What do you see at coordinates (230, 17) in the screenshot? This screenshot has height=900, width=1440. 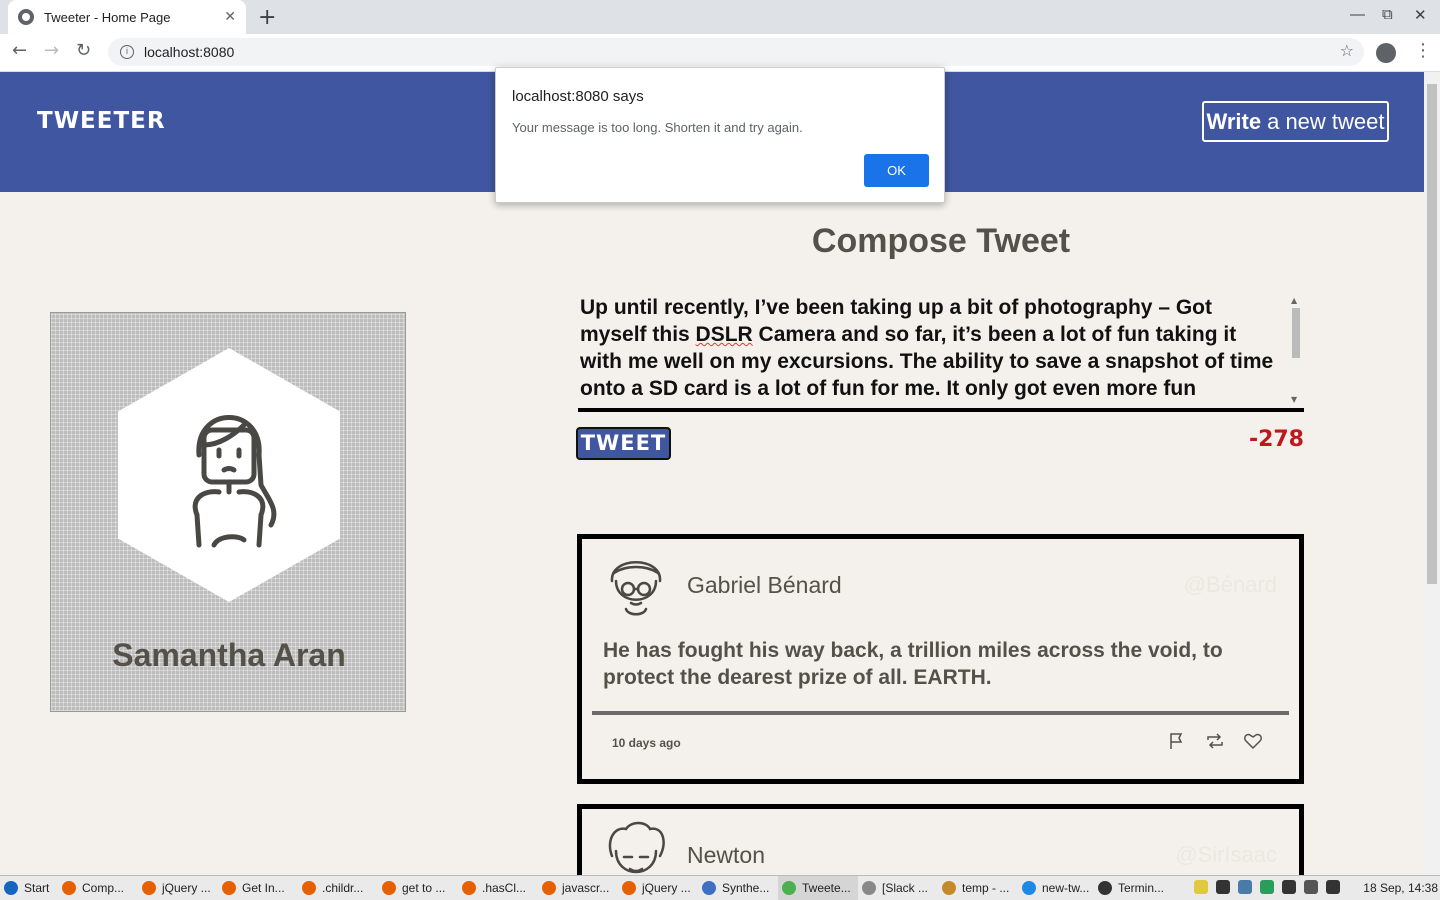 I see `tab-close-icon: ✕` at bounding box center [230, 17].